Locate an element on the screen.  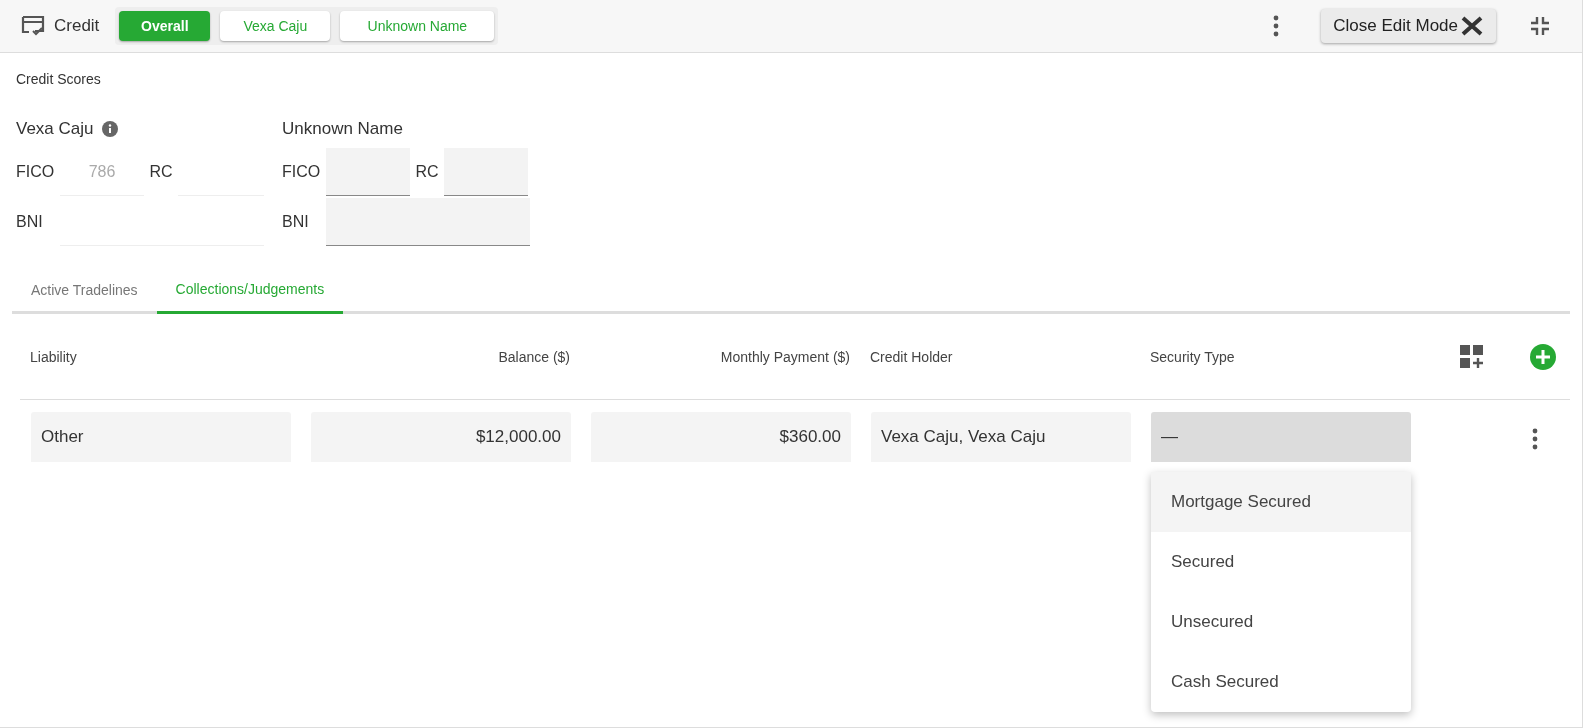
table-field: Other is located at coordinates (161, 437).